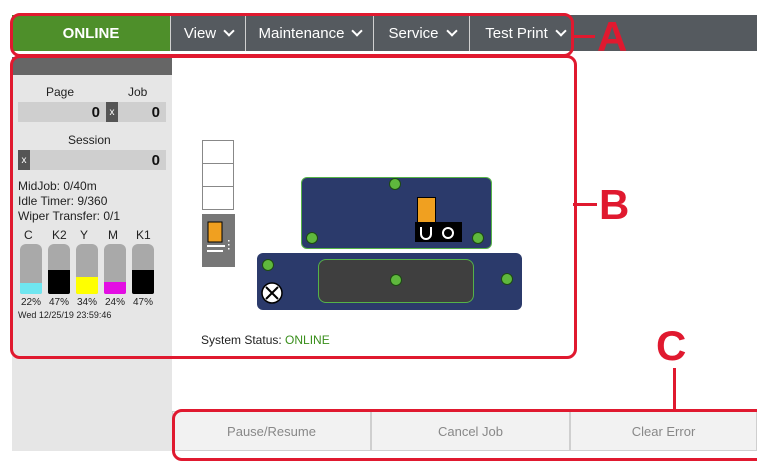  I want to click on ink-percent-c: 22%, so click(31, 302).